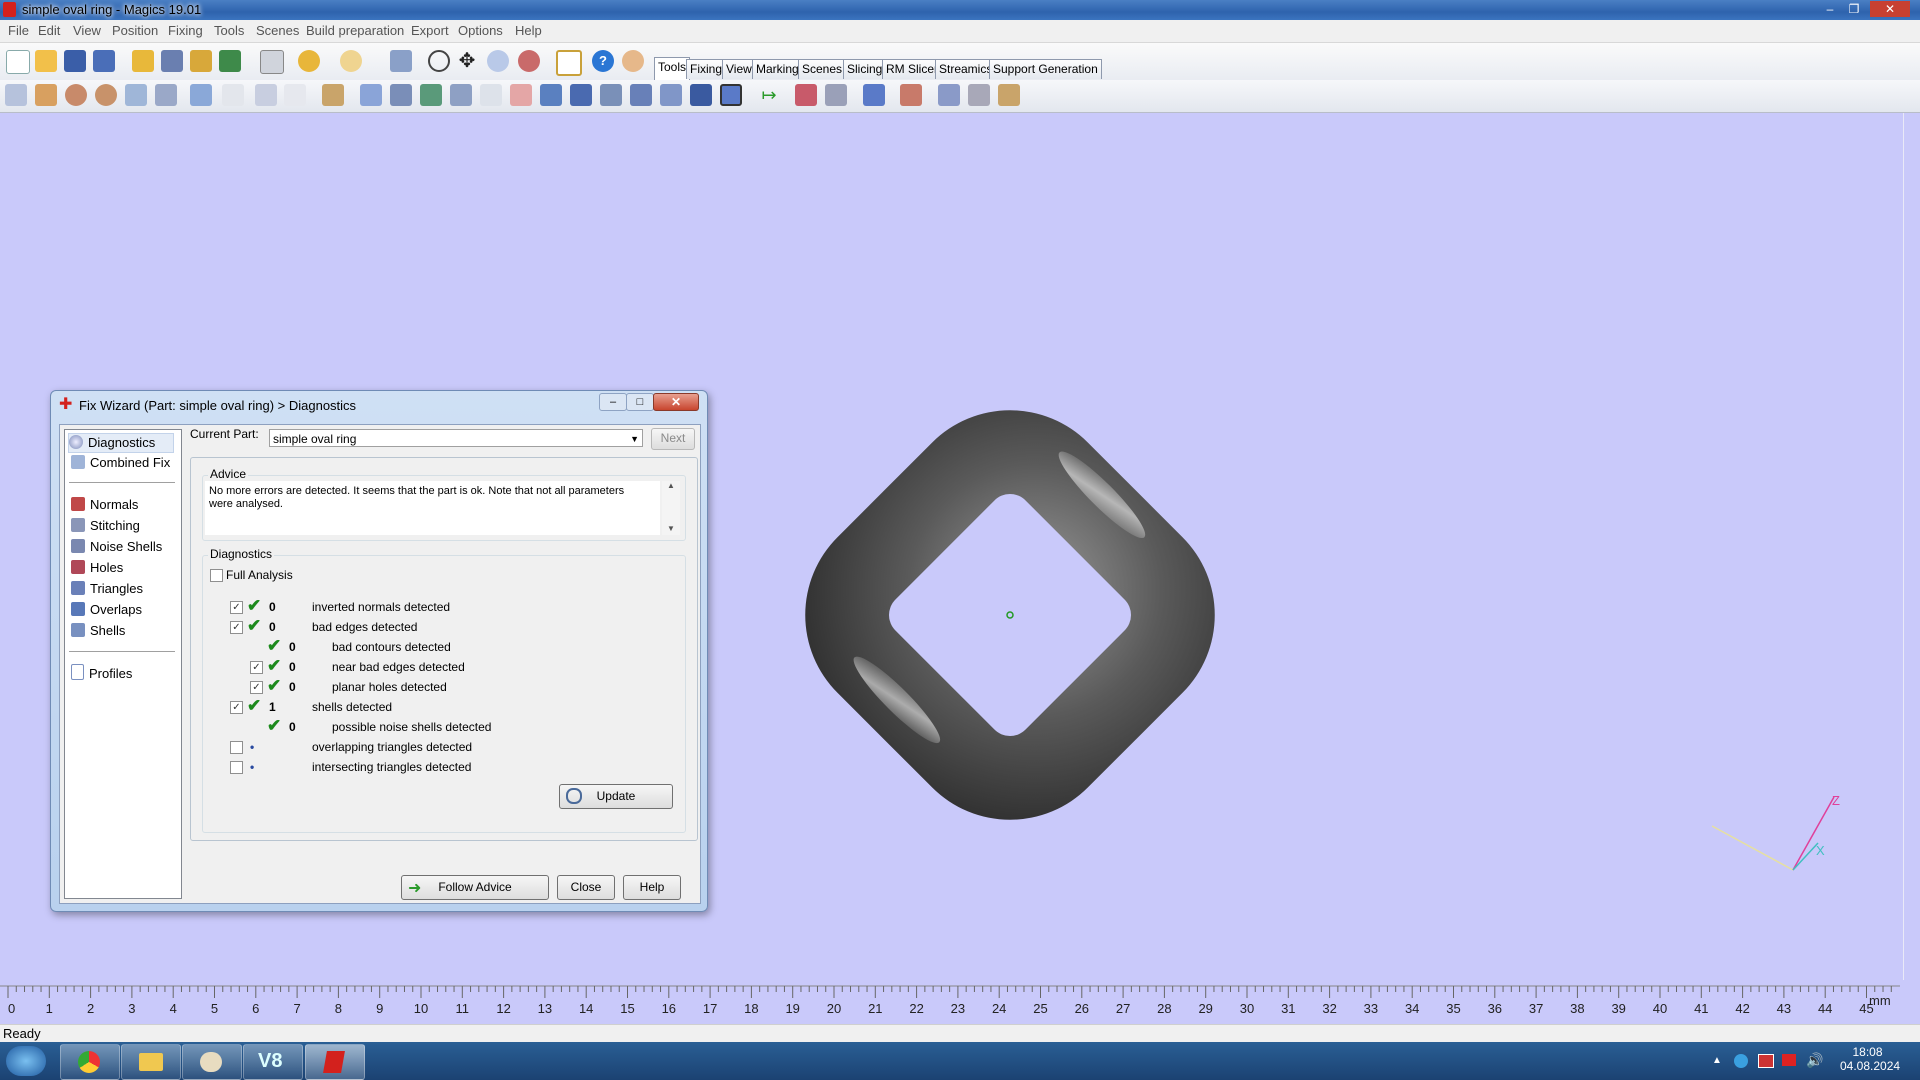 The image size is (1920, 1080). I want to click on tab-rm-slicer: RM Slicer, so click(912, 69).